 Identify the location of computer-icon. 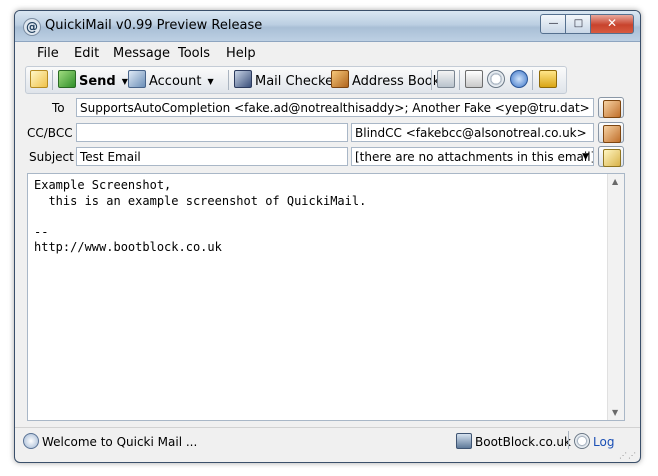
(464, 441).